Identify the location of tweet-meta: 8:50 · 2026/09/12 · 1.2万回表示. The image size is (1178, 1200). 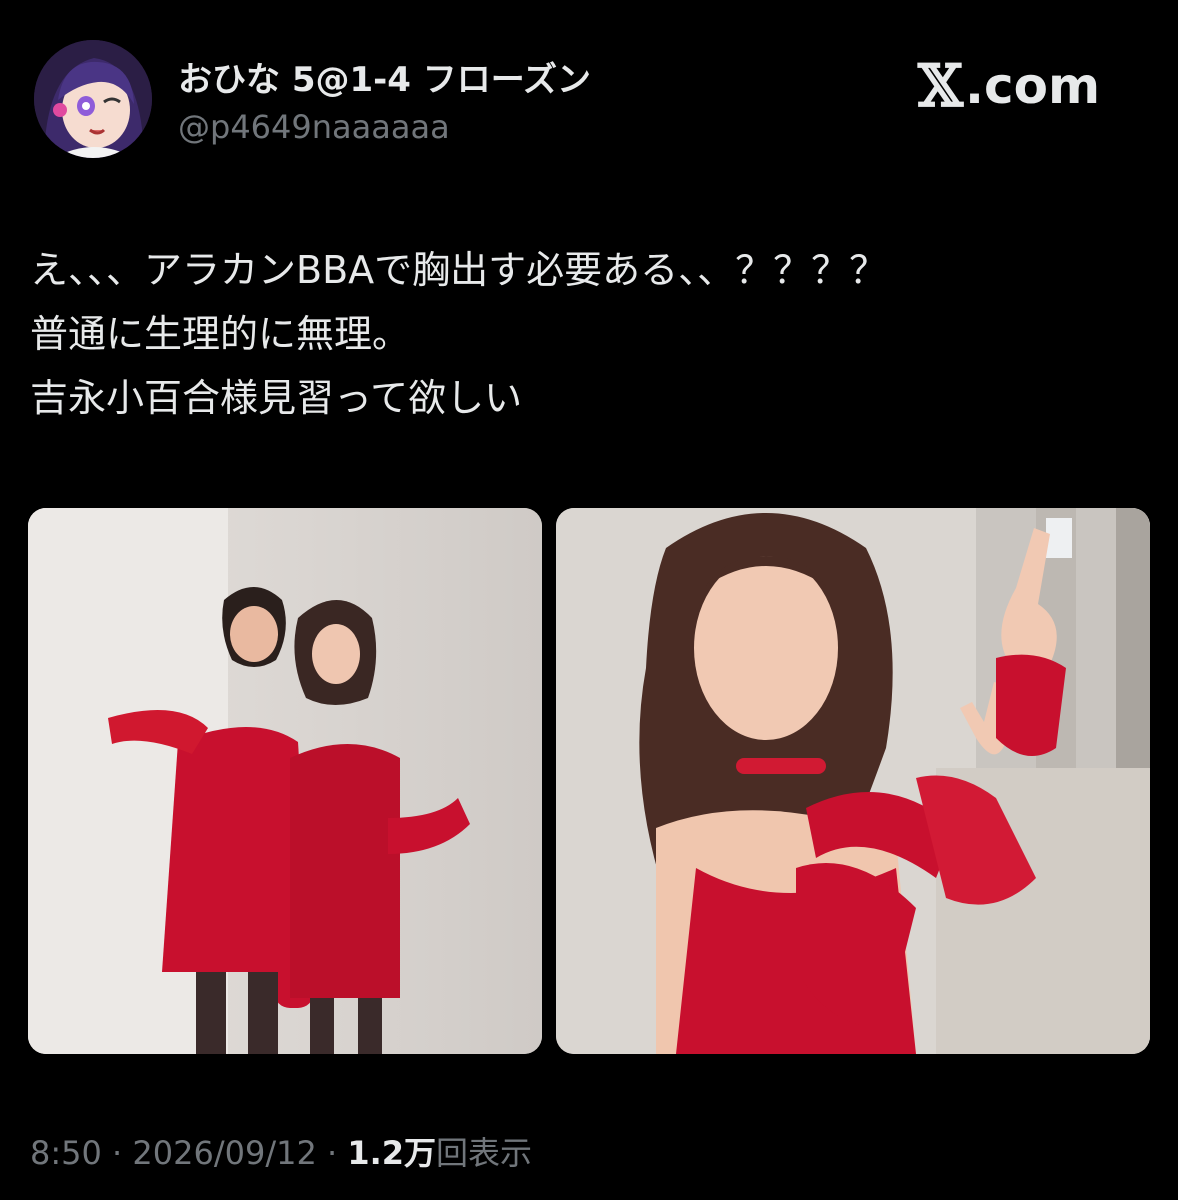
(281, 1151).